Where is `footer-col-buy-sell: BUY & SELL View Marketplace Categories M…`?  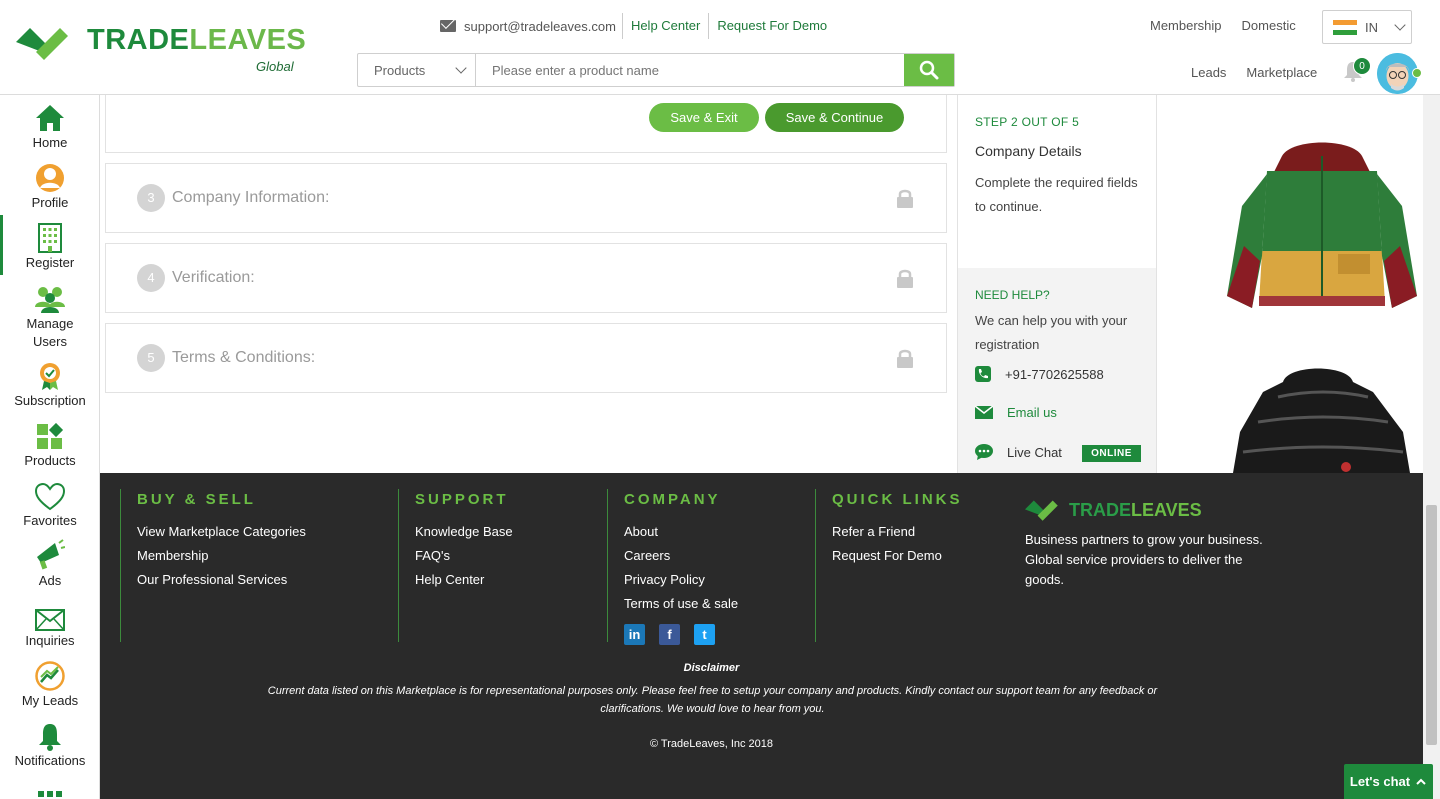 footer-col-buy-sell: BUY & SELL View Marketplace Categories M… is located at coordinates (250, 565).